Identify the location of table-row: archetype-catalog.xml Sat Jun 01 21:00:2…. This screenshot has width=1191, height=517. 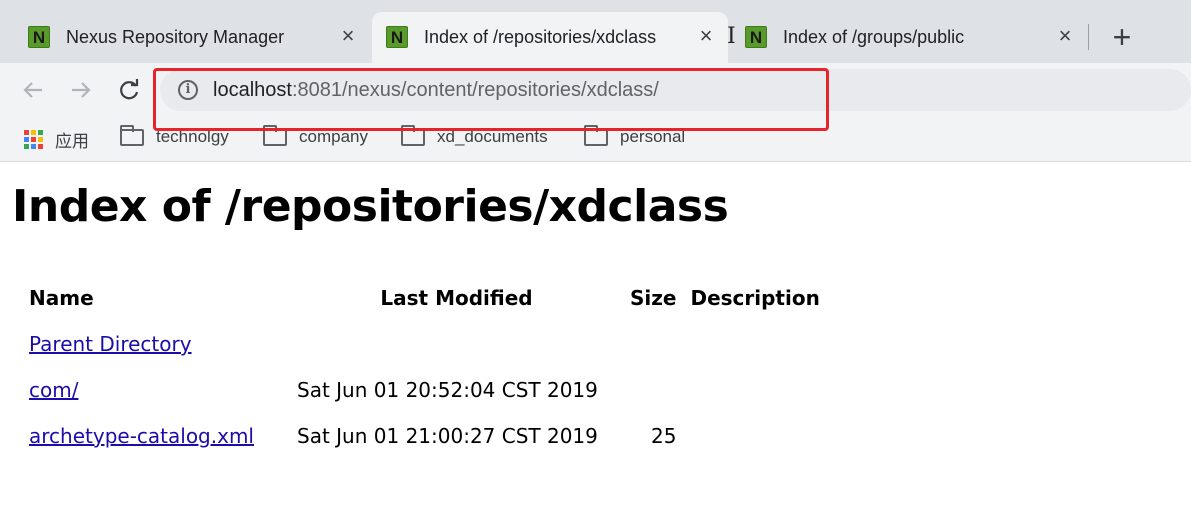
(432, 436).